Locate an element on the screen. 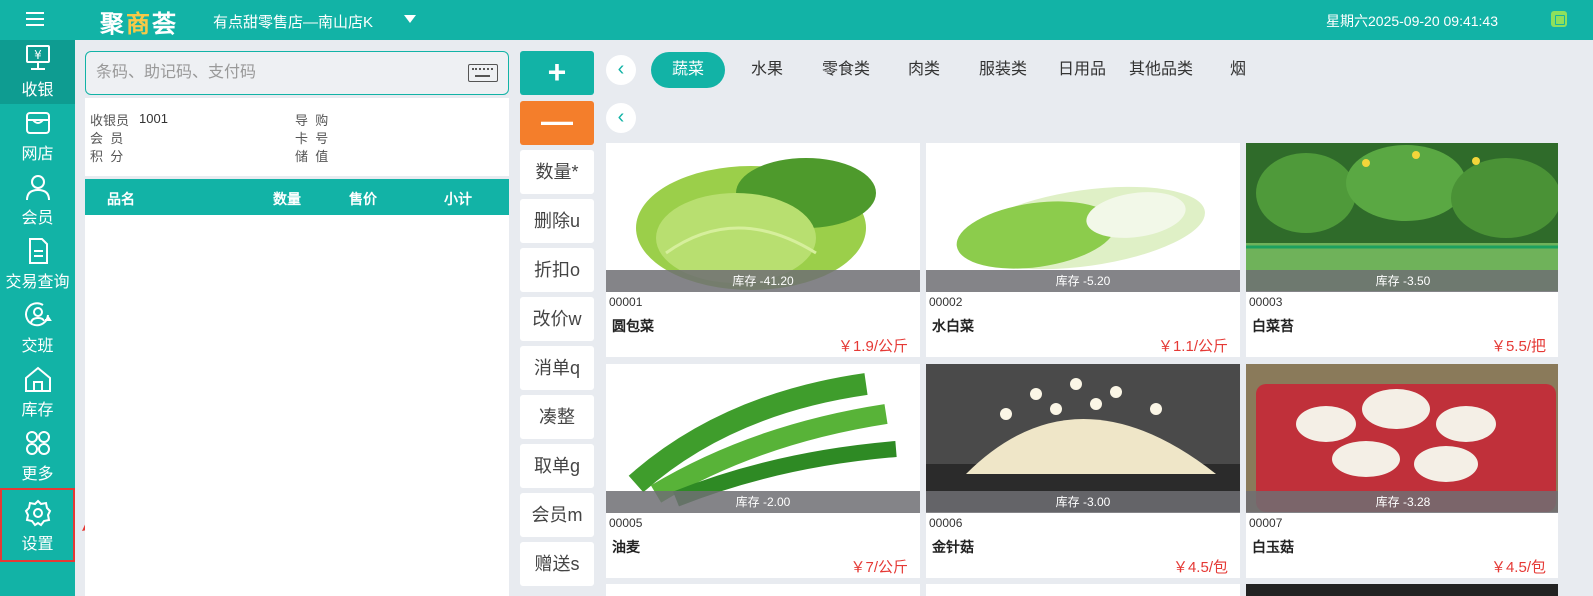  member-label: 会 员 is located at coordinates (107, 138).